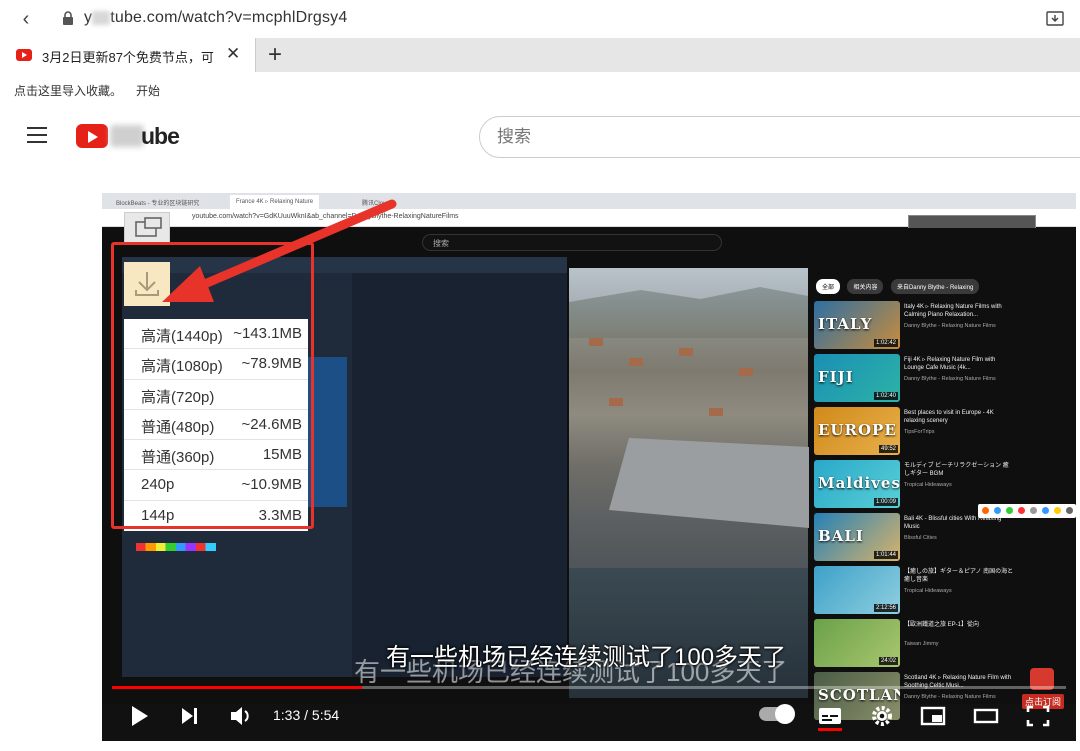 This screenshot has width=1080, height=751. I want to click on progress-fill, so click(237, 687).